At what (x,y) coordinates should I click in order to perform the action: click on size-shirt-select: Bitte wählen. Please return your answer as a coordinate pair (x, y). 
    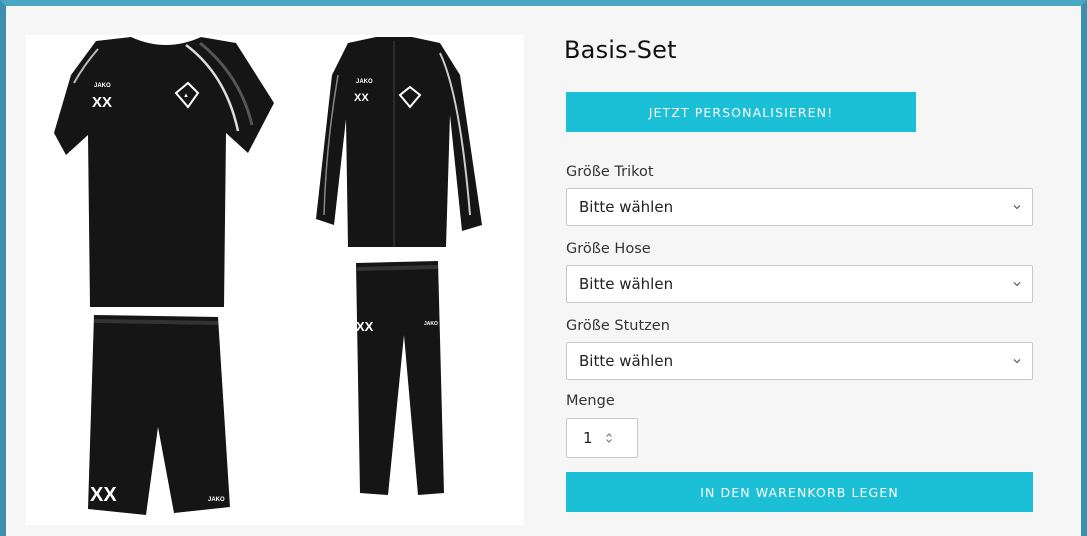
    Looking at the image, I should click on (799, 207).